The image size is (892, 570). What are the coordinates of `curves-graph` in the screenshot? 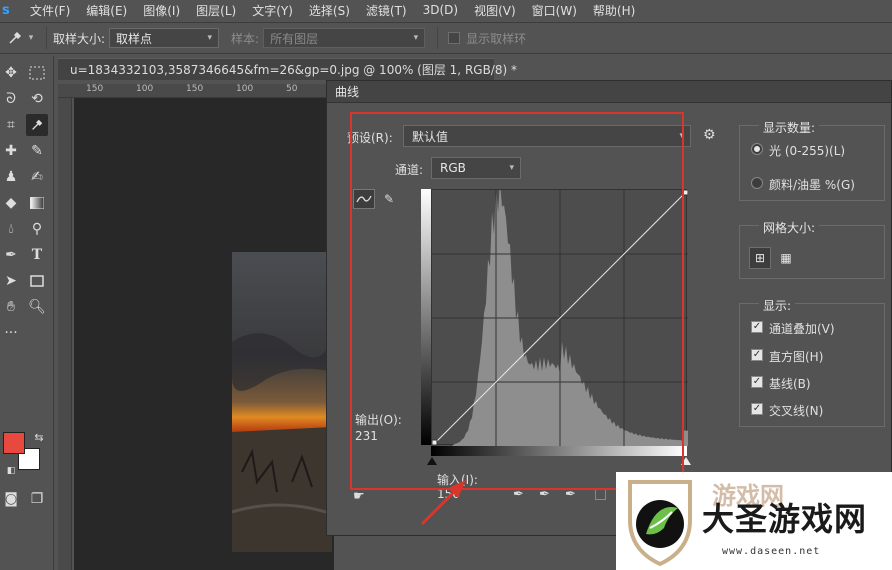 It's located at (559, 317).